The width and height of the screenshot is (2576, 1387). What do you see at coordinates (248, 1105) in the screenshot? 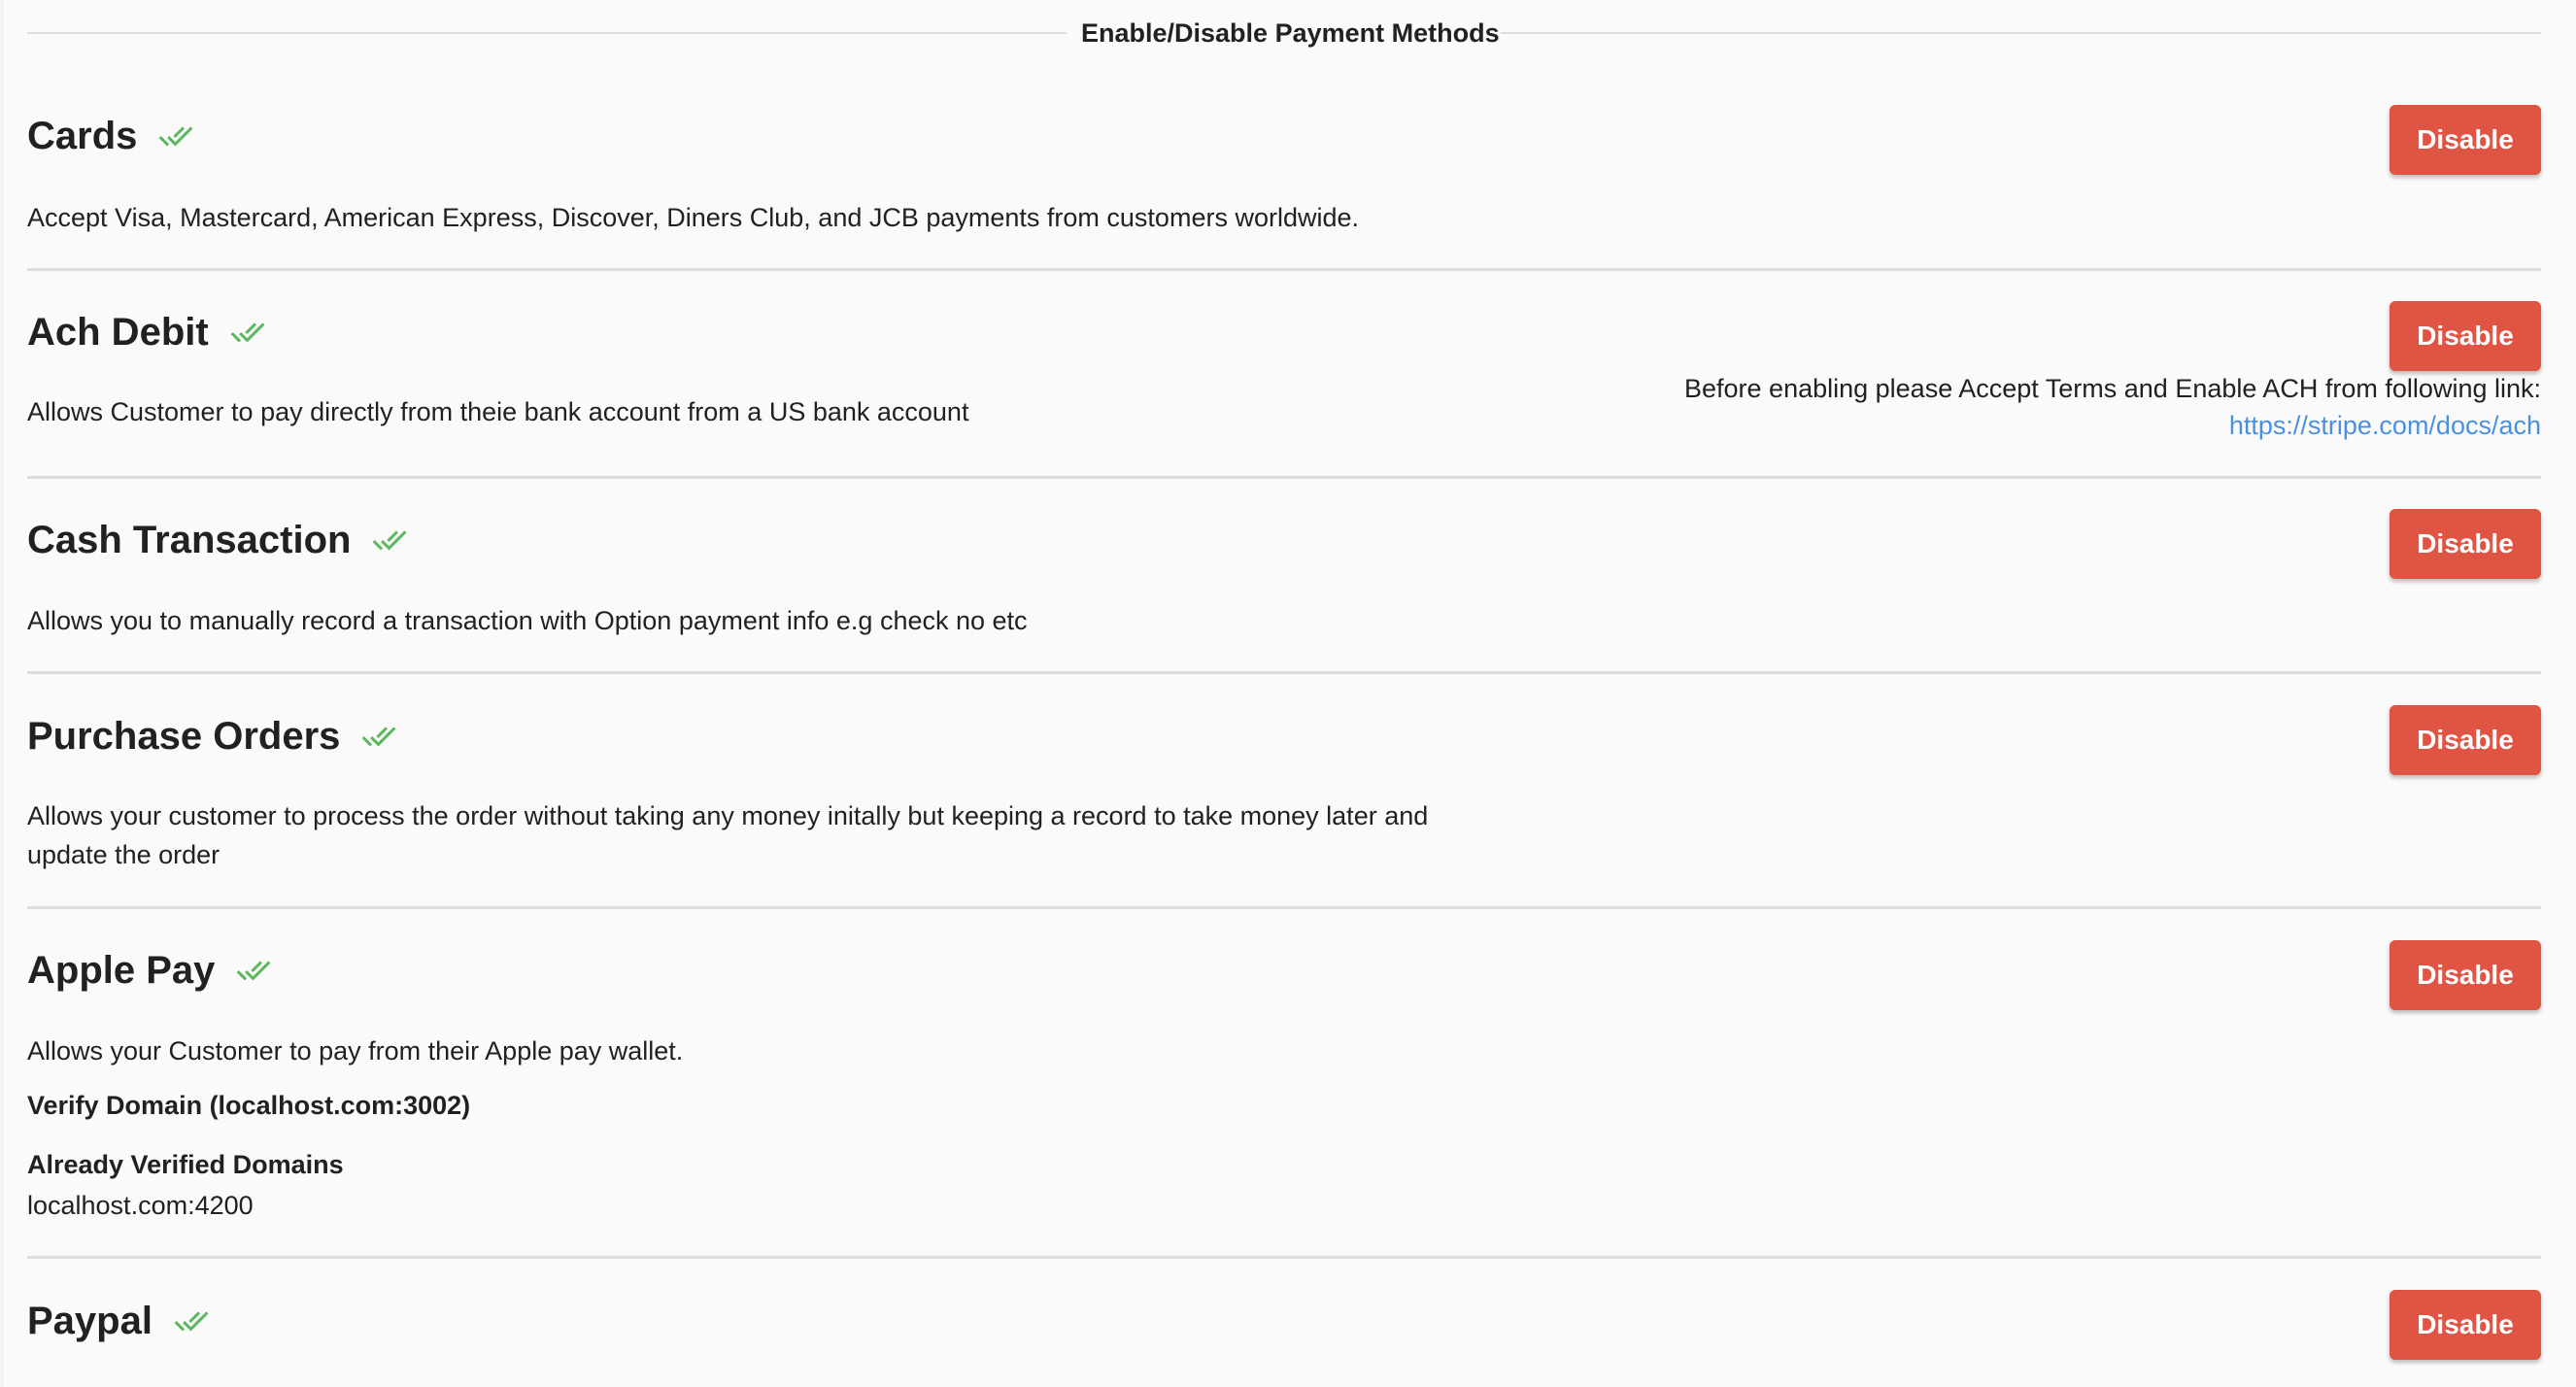
I see `verify-domain-action: Verify Domain (localhost.com:3002)` at bounding box center [248, 1105].